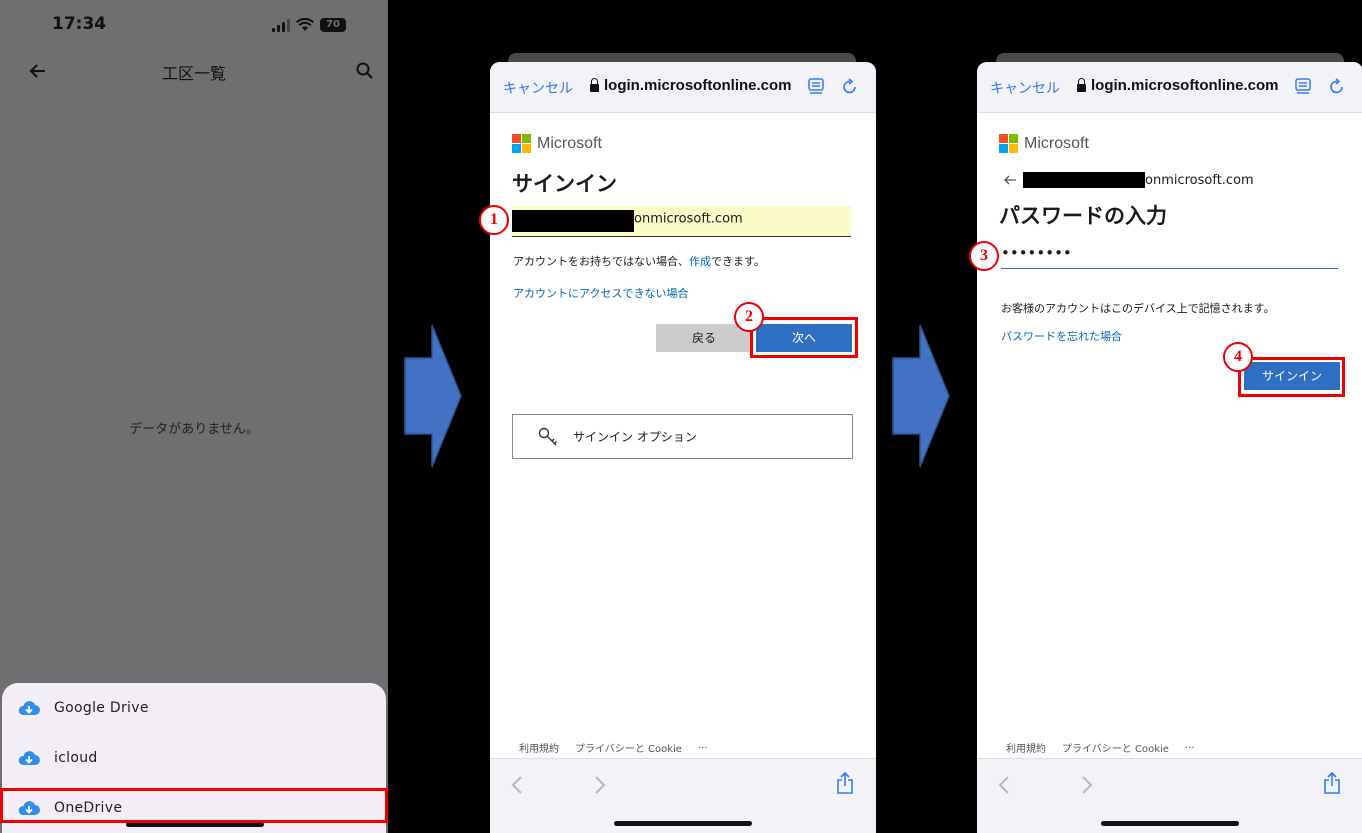  I want to click on highlight-next-button, so click(804, 337).